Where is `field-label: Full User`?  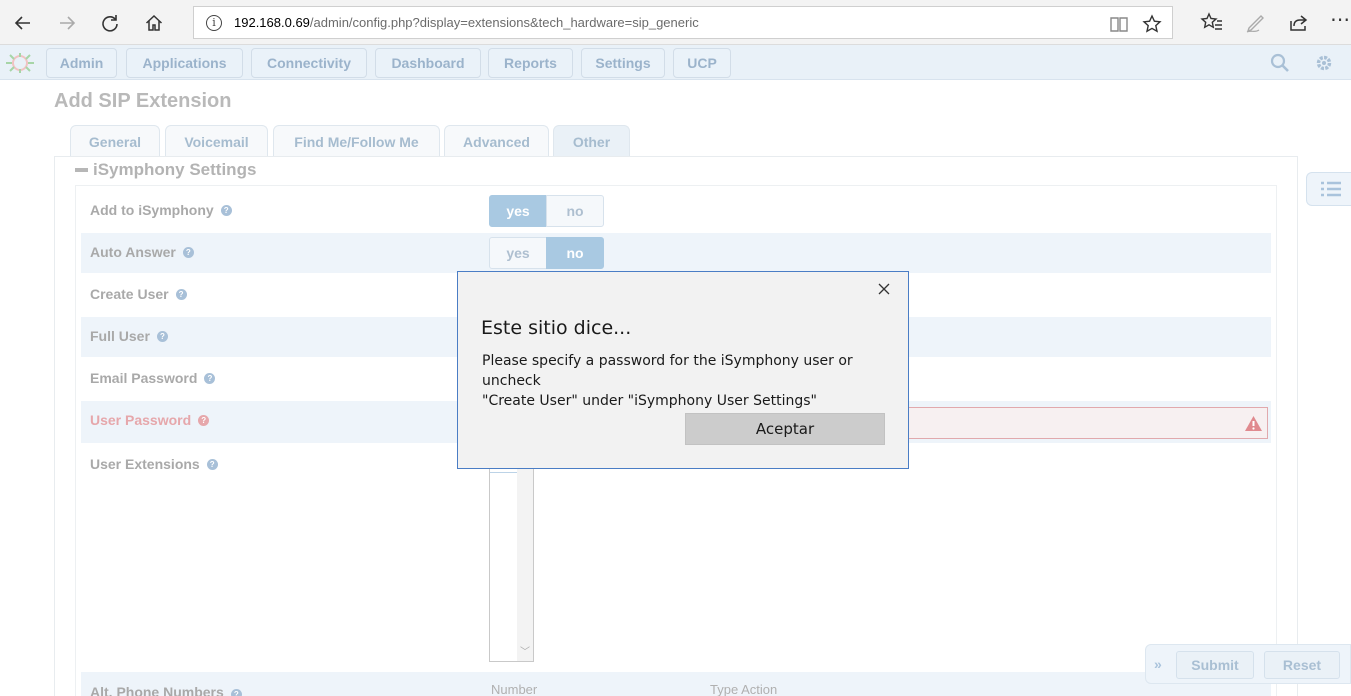
field-label: Full User is located at coordinates (120, 336).